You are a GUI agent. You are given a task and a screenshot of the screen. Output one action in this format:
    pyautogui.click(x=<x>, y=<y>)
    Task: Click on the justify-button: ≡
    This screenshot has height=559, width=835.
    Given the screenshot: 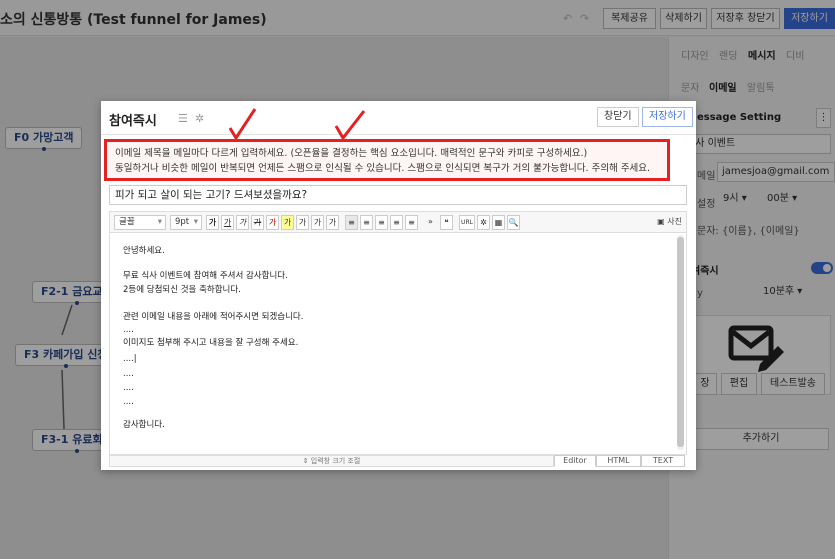 What is the action you would take?
    pyautogui.click(x=396, y=222)
    